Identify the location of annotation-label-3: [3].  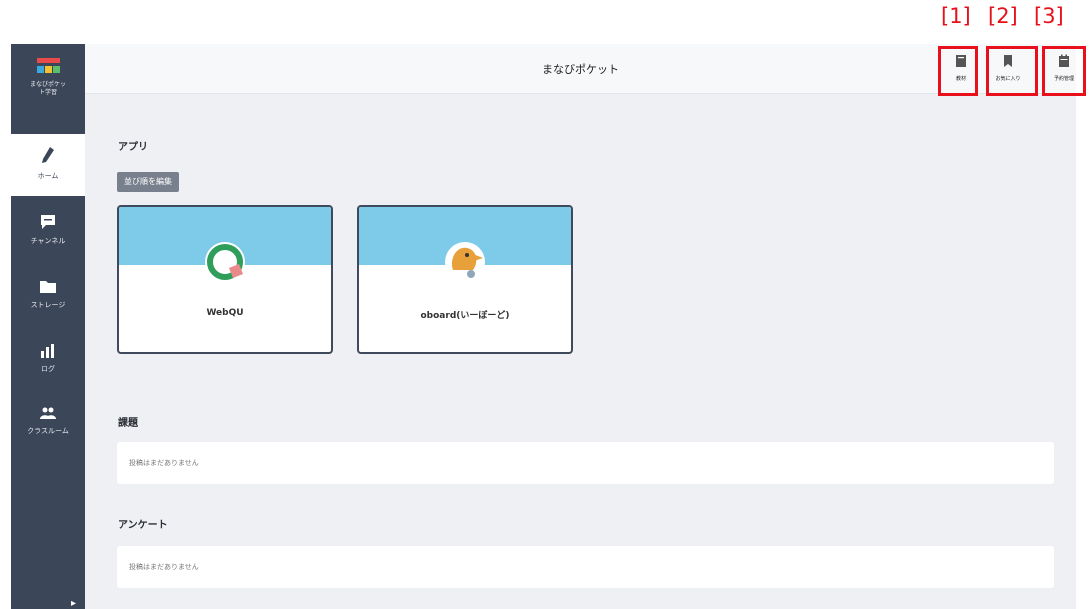
(1049, 16).